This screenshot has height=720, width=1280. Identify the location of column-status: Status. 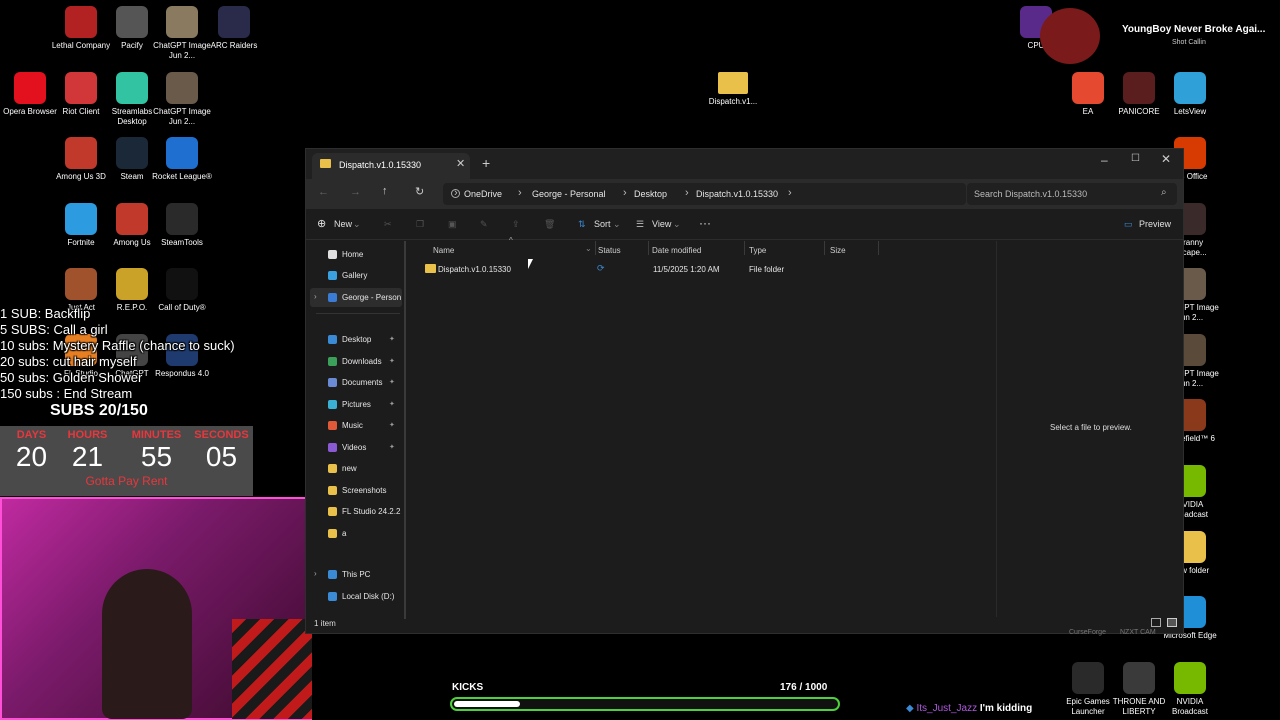
(609, 250).